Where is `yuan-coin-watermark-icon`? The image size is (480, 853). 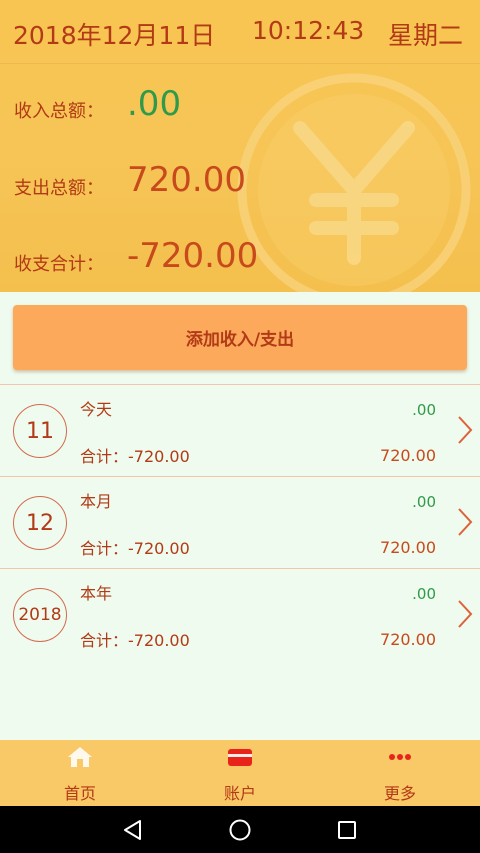
yuan-coin-watermark-icon is located at coordinates (354, 182).